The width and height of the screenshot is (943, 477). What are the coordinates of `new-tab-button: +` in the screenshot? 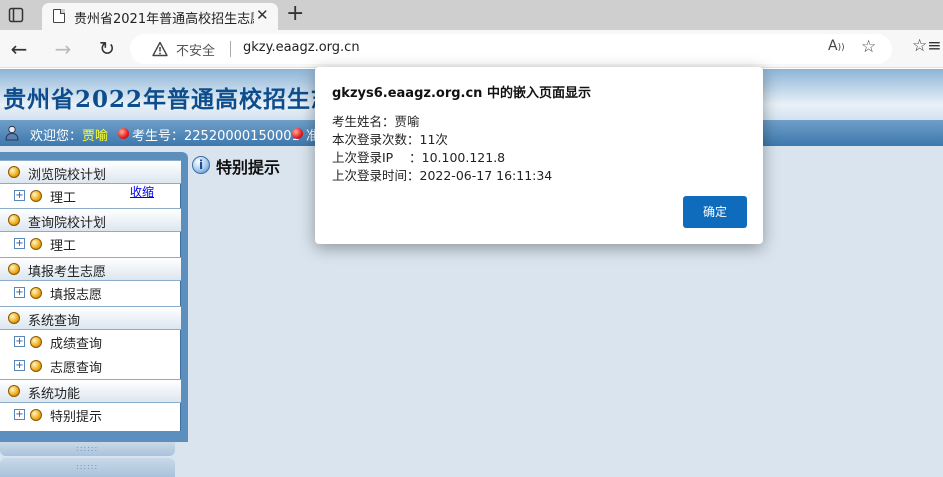 It's located at (295, 14).